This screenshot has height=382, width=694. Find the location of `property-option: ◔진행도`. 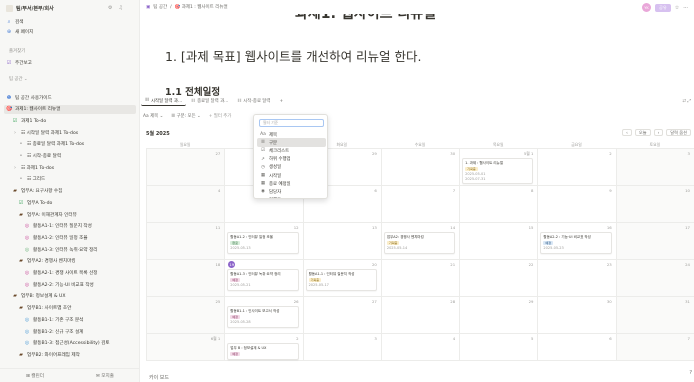

property-option: ◔진행도 is located at coordinates (291, 197).